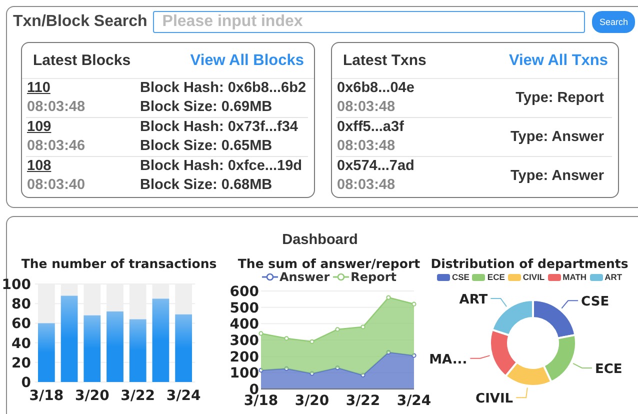 This screenshot has width=638, height=414. What do you see at coordinates (244, 292) in the screenshot?
I see `axis-tick-label: 600` at bounding box center [244, 292].